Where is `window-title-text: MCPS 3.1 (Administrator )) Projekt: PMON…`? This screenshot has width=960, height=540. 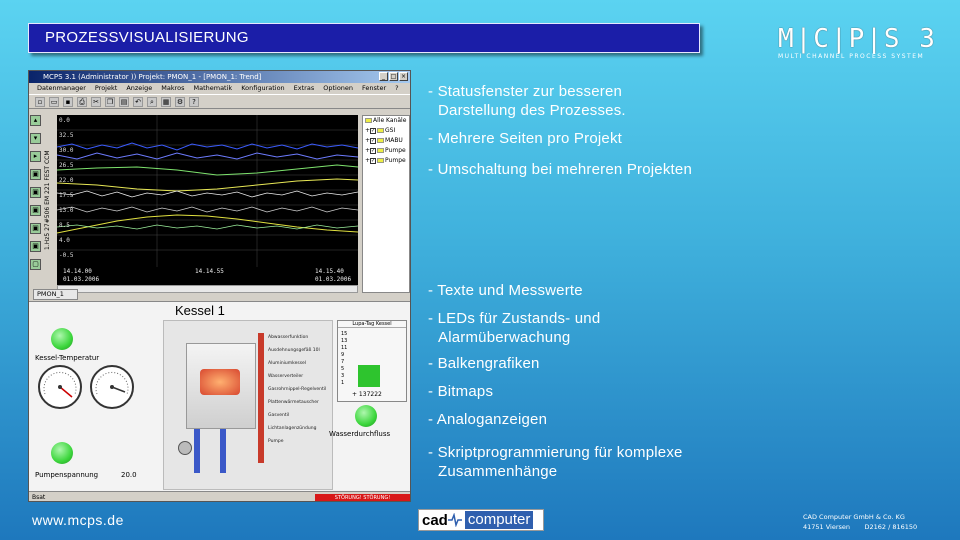 window-title-text: MCPS 3.1 (Administrator )) Projekt: PMON… is located at coordinates (152, 77).